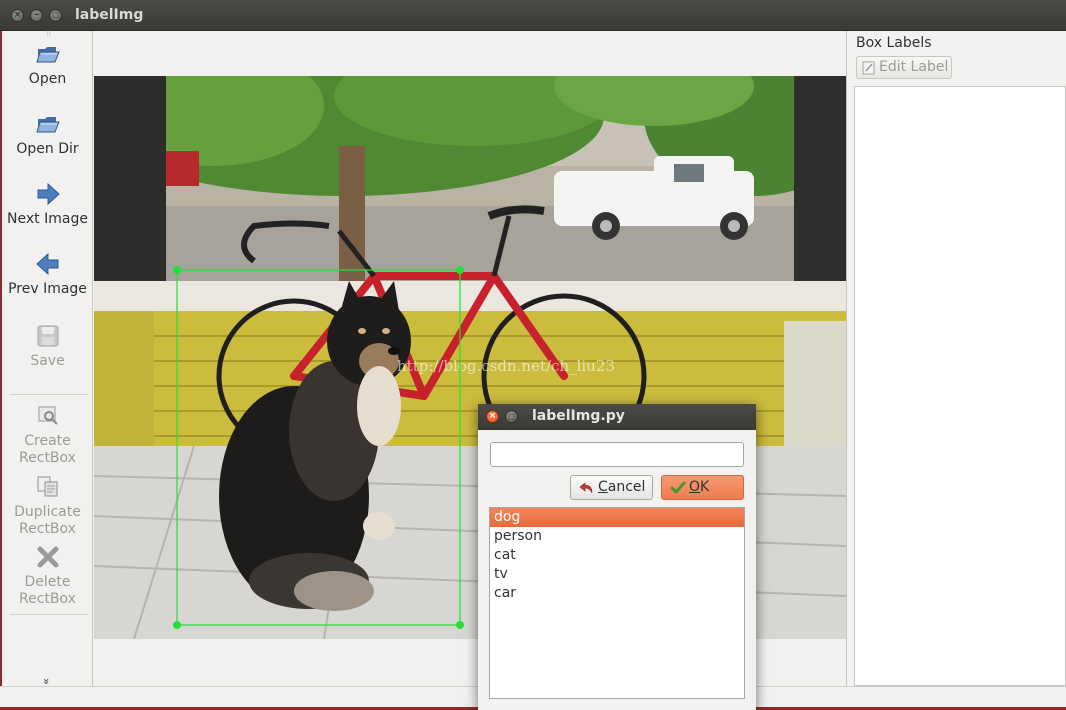 This screenshot has width=1066, height=710. I want to click on duplicate-rectbox-button: Duplicate RectBox, so click(47, 506).